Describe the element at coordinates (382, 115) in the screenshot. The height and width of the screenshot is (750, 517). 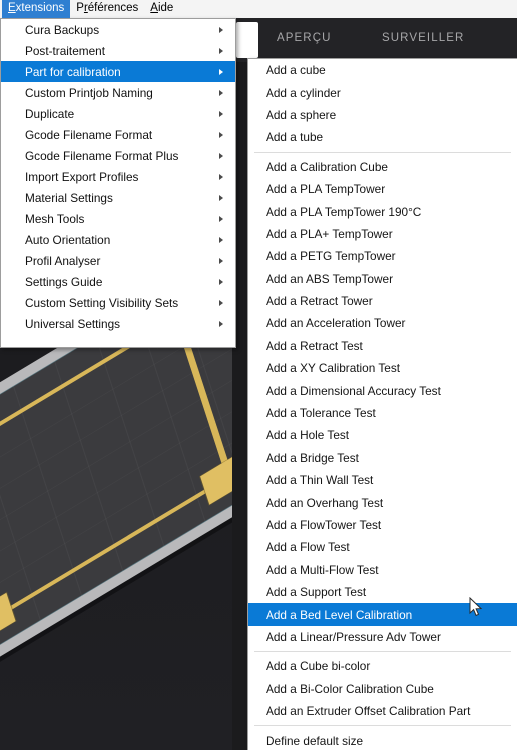
I see `calibration-menu-item: Add a sphere` at that location.